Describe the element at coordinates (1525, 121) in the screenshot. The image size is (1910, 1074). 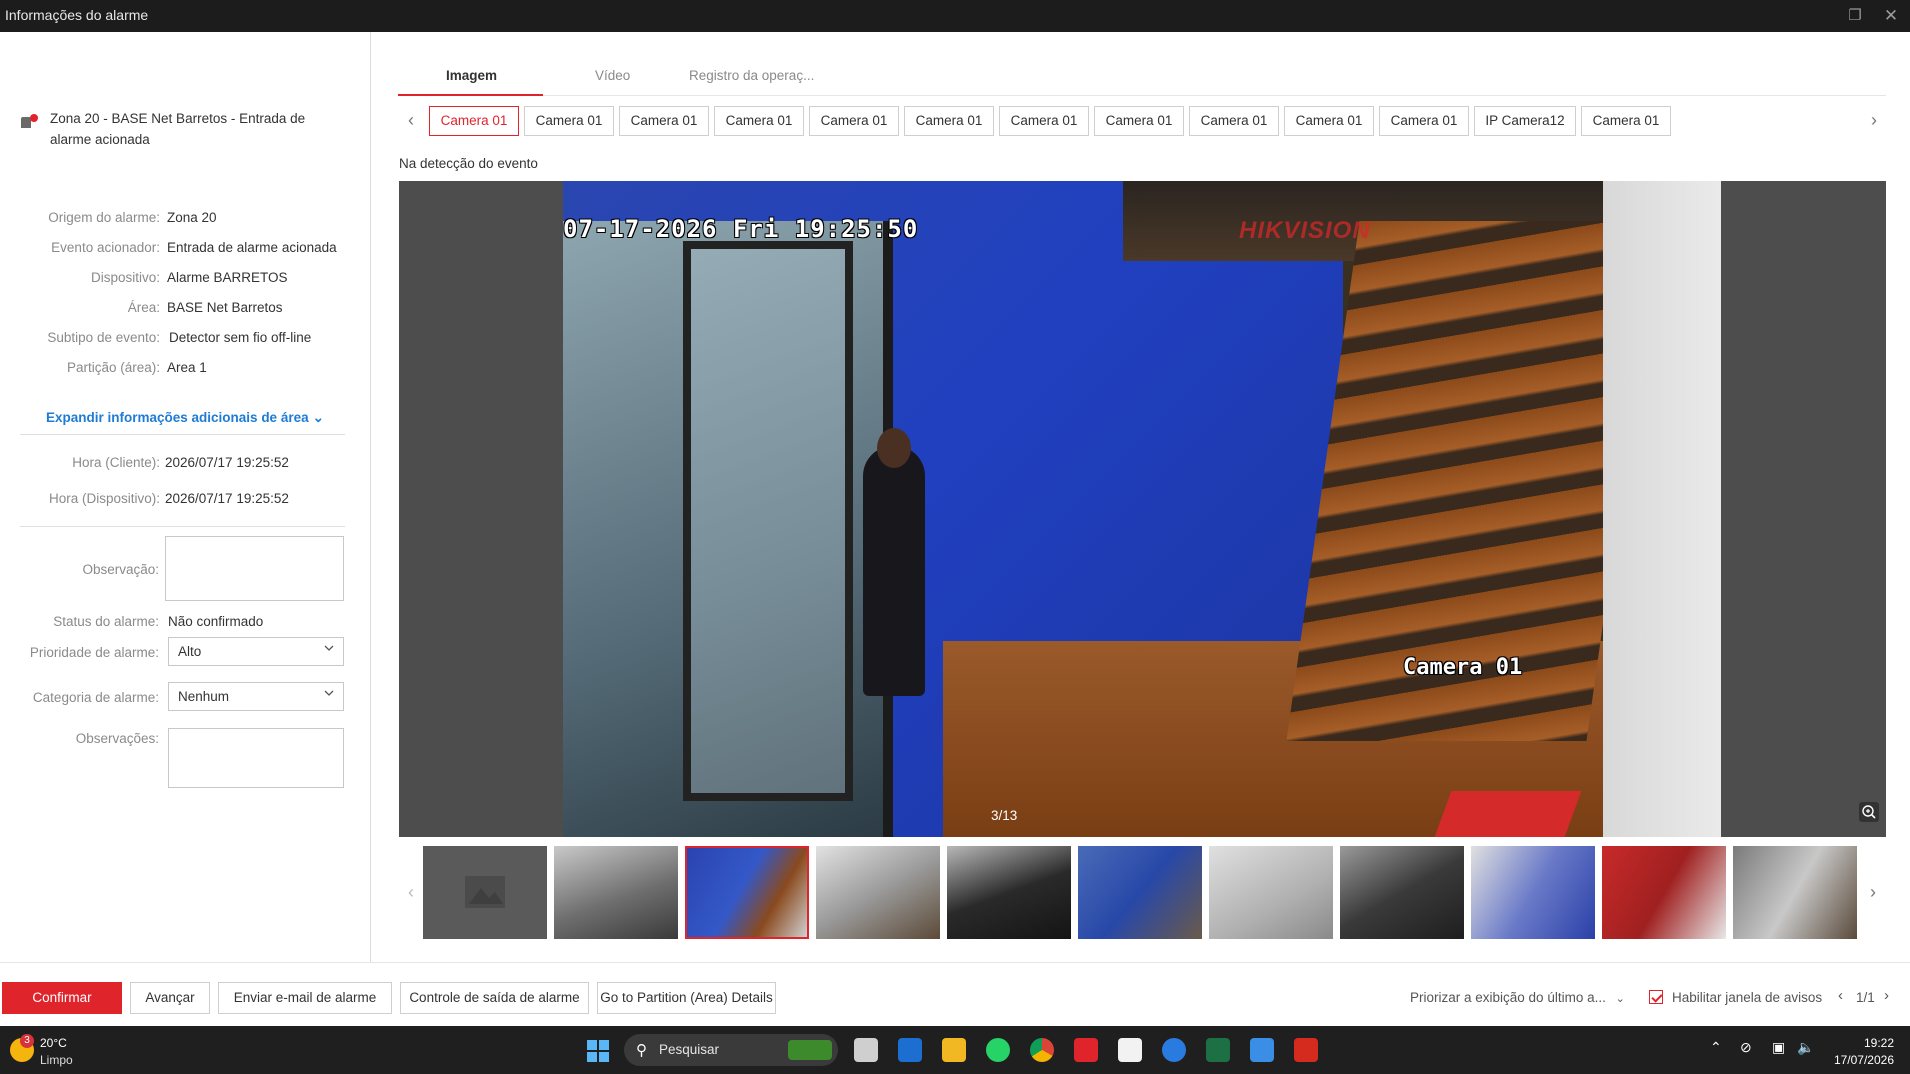
I see `camera-button: IP Camera12` at that location.